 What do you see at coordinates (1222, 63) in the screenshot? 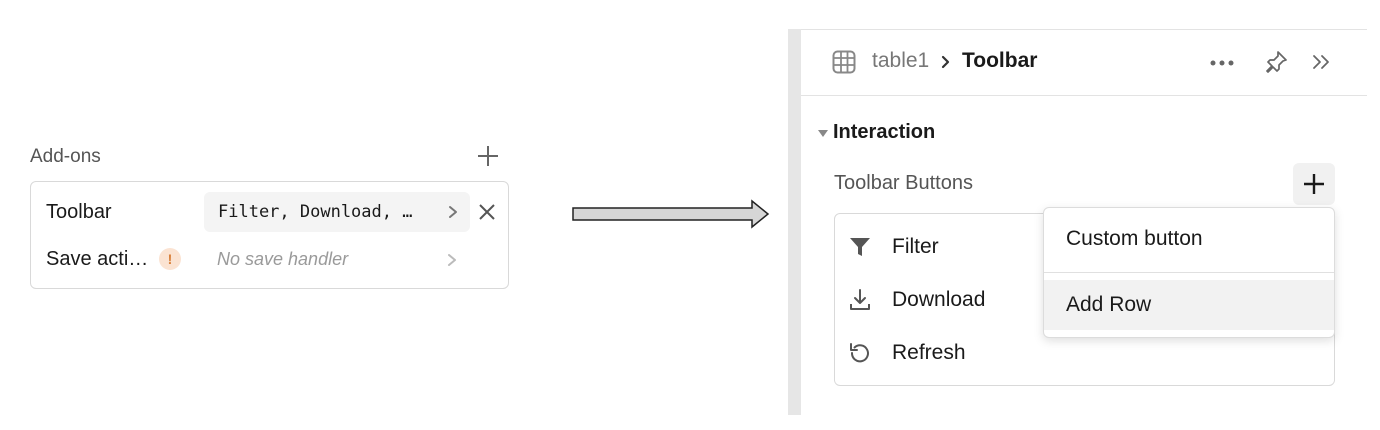
I see `more-options-icon` at bounding box center [1222, 63].